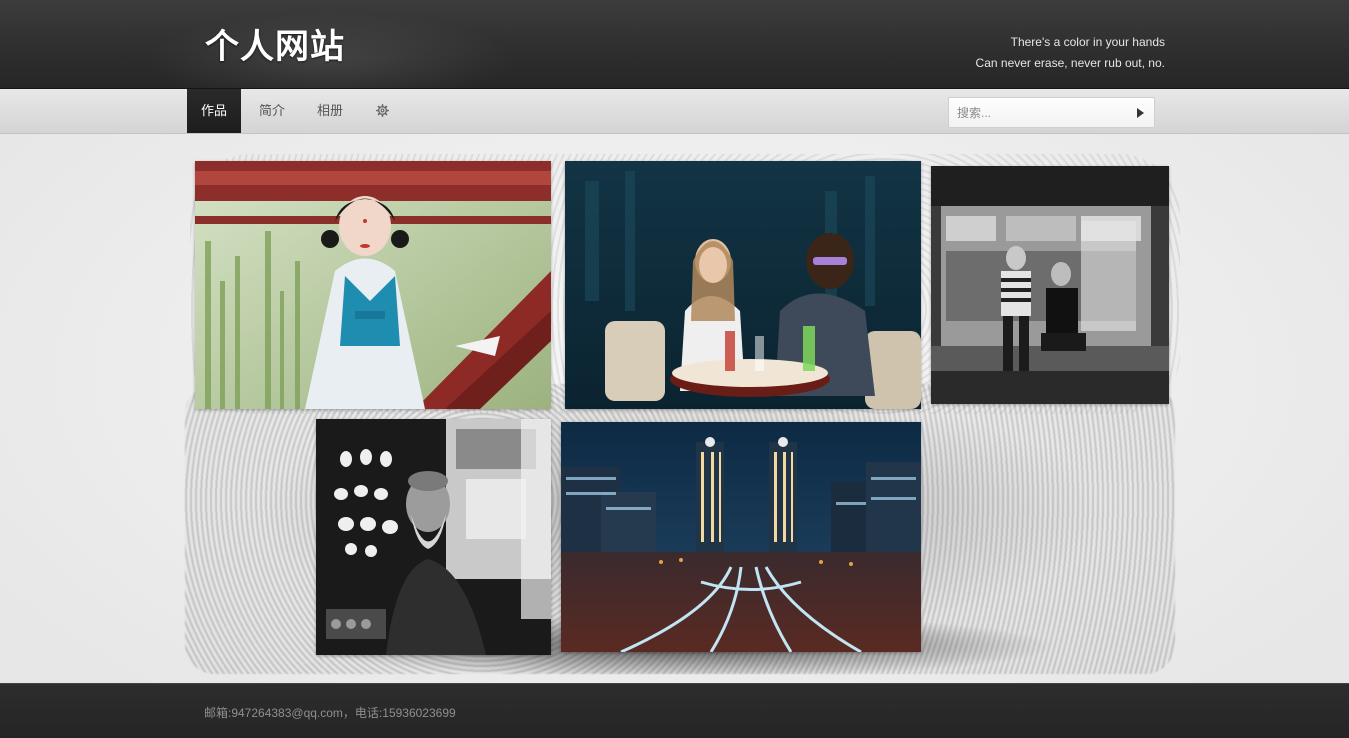 The image size is (1349, 738). I want to click on nav-item-intro: 简介, so click(272, 111).